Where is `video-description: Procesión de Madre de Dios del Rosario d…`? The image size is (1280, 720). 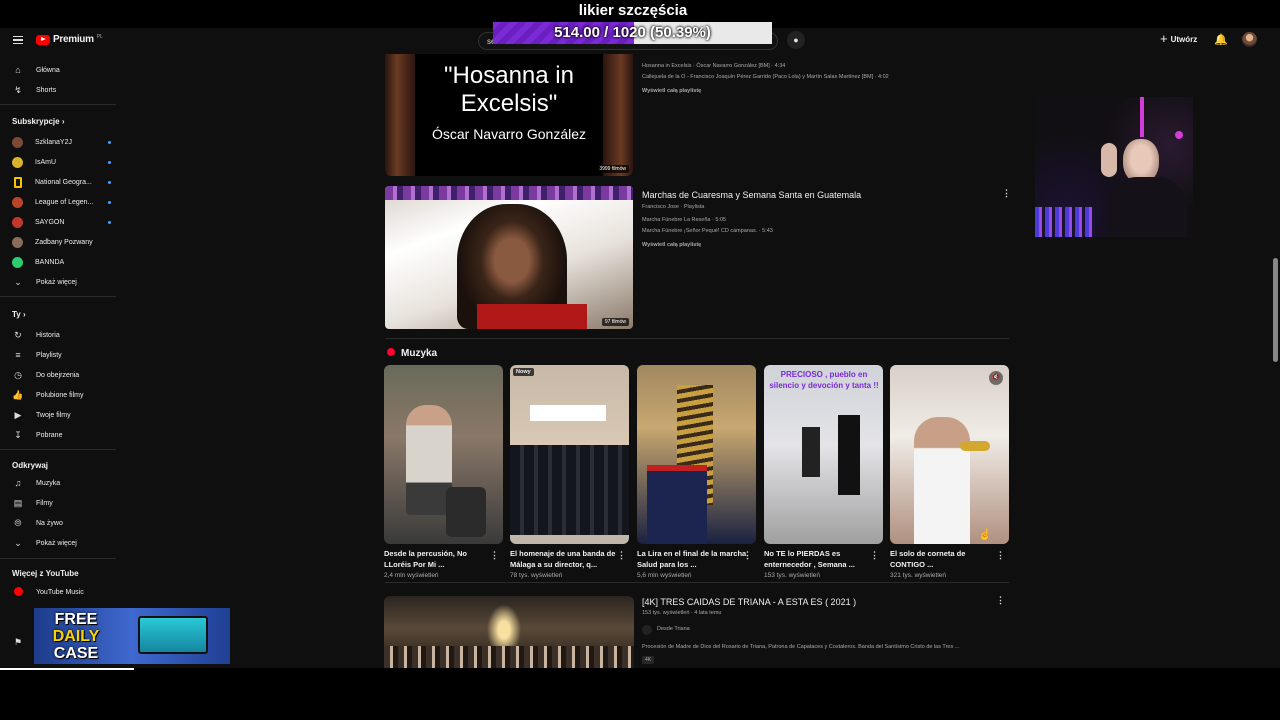
video-description: Procesión de Madre de Dios del Rosario d… is located at coordinates (801, 647).